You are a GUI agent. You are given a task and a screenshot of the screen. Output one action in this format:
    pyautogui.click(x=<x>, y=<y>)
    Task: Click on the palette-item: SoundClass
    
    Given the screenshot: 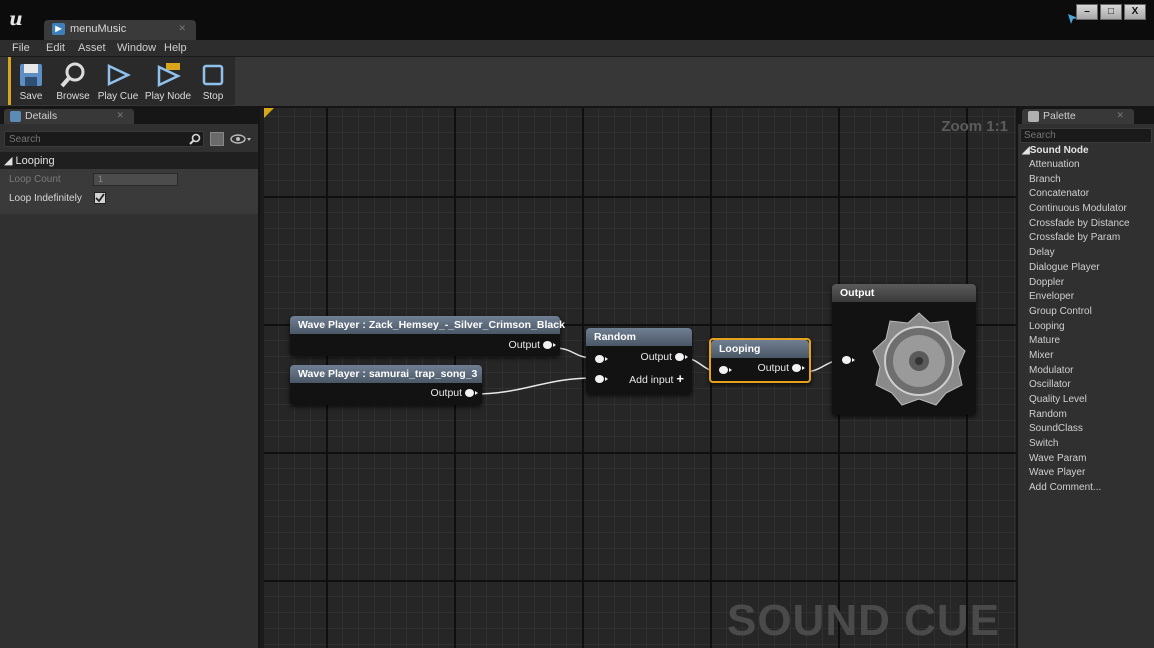 What is the action you would take?
    pyautogui.click(x=1086, y=429)
    